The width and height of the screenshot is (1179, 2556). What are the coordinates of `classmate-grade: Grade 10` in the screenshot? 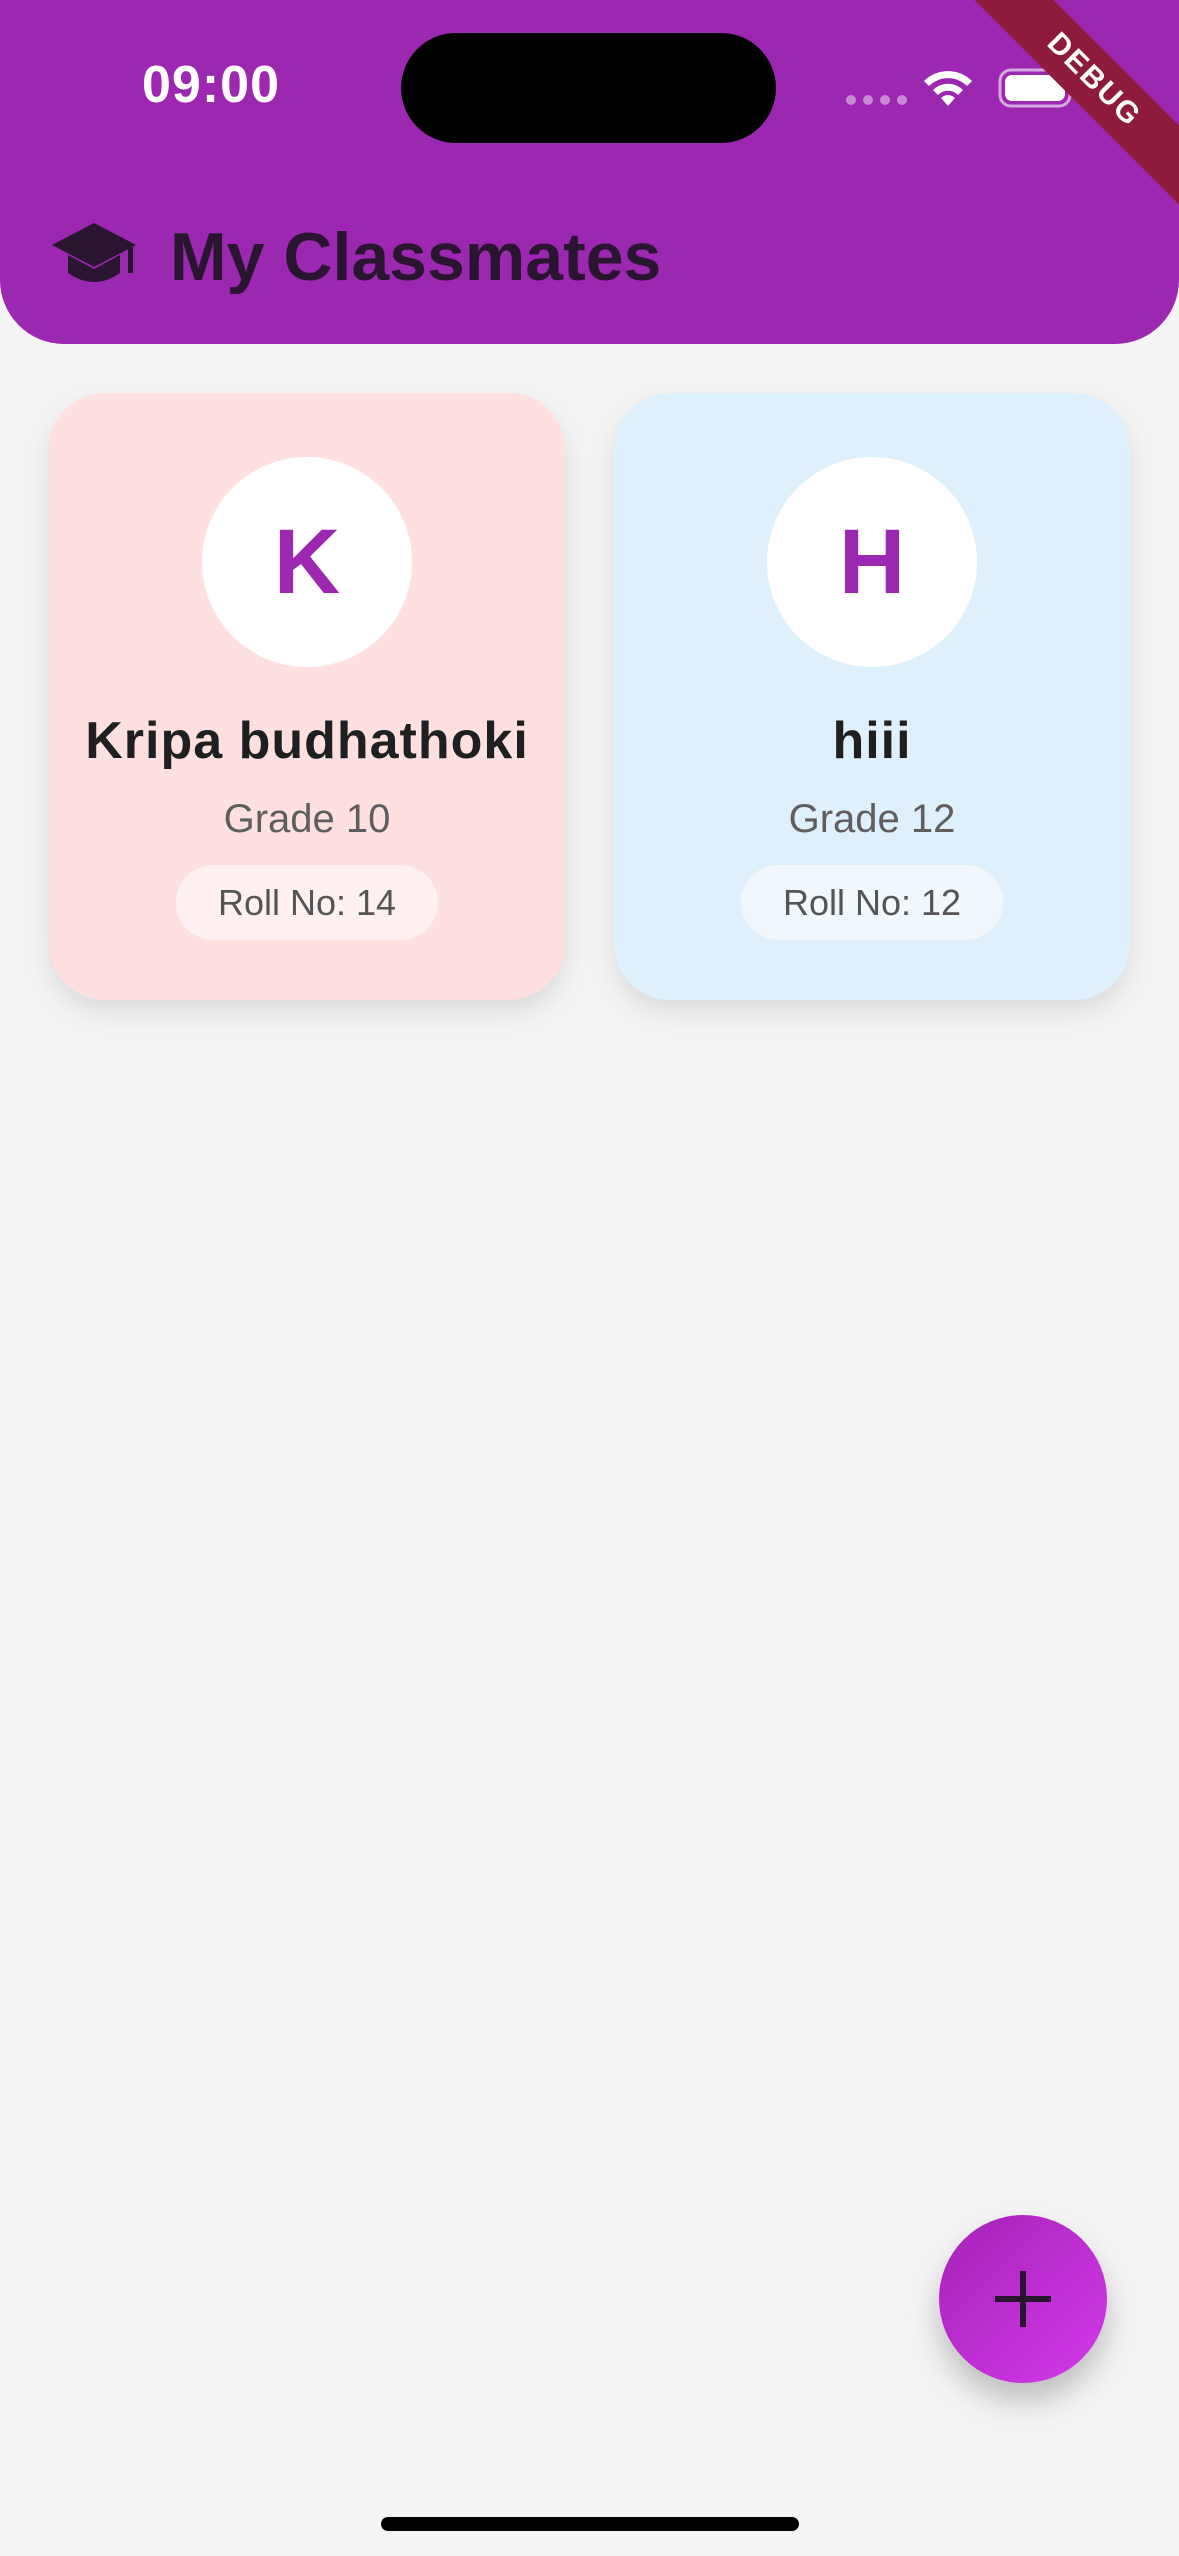 It's located at (307, 819).